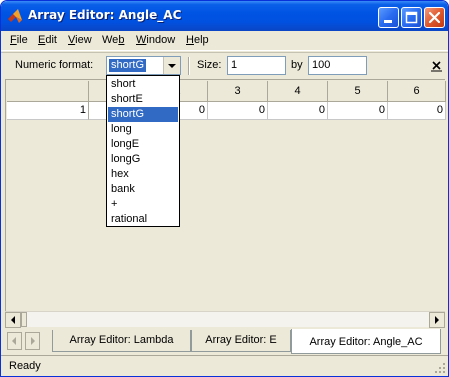 The width and height of the screenshot is (449, 377). Describe the element at coordinates (189, 66) in the screenshot. I see `toolbar-separator` at that location.